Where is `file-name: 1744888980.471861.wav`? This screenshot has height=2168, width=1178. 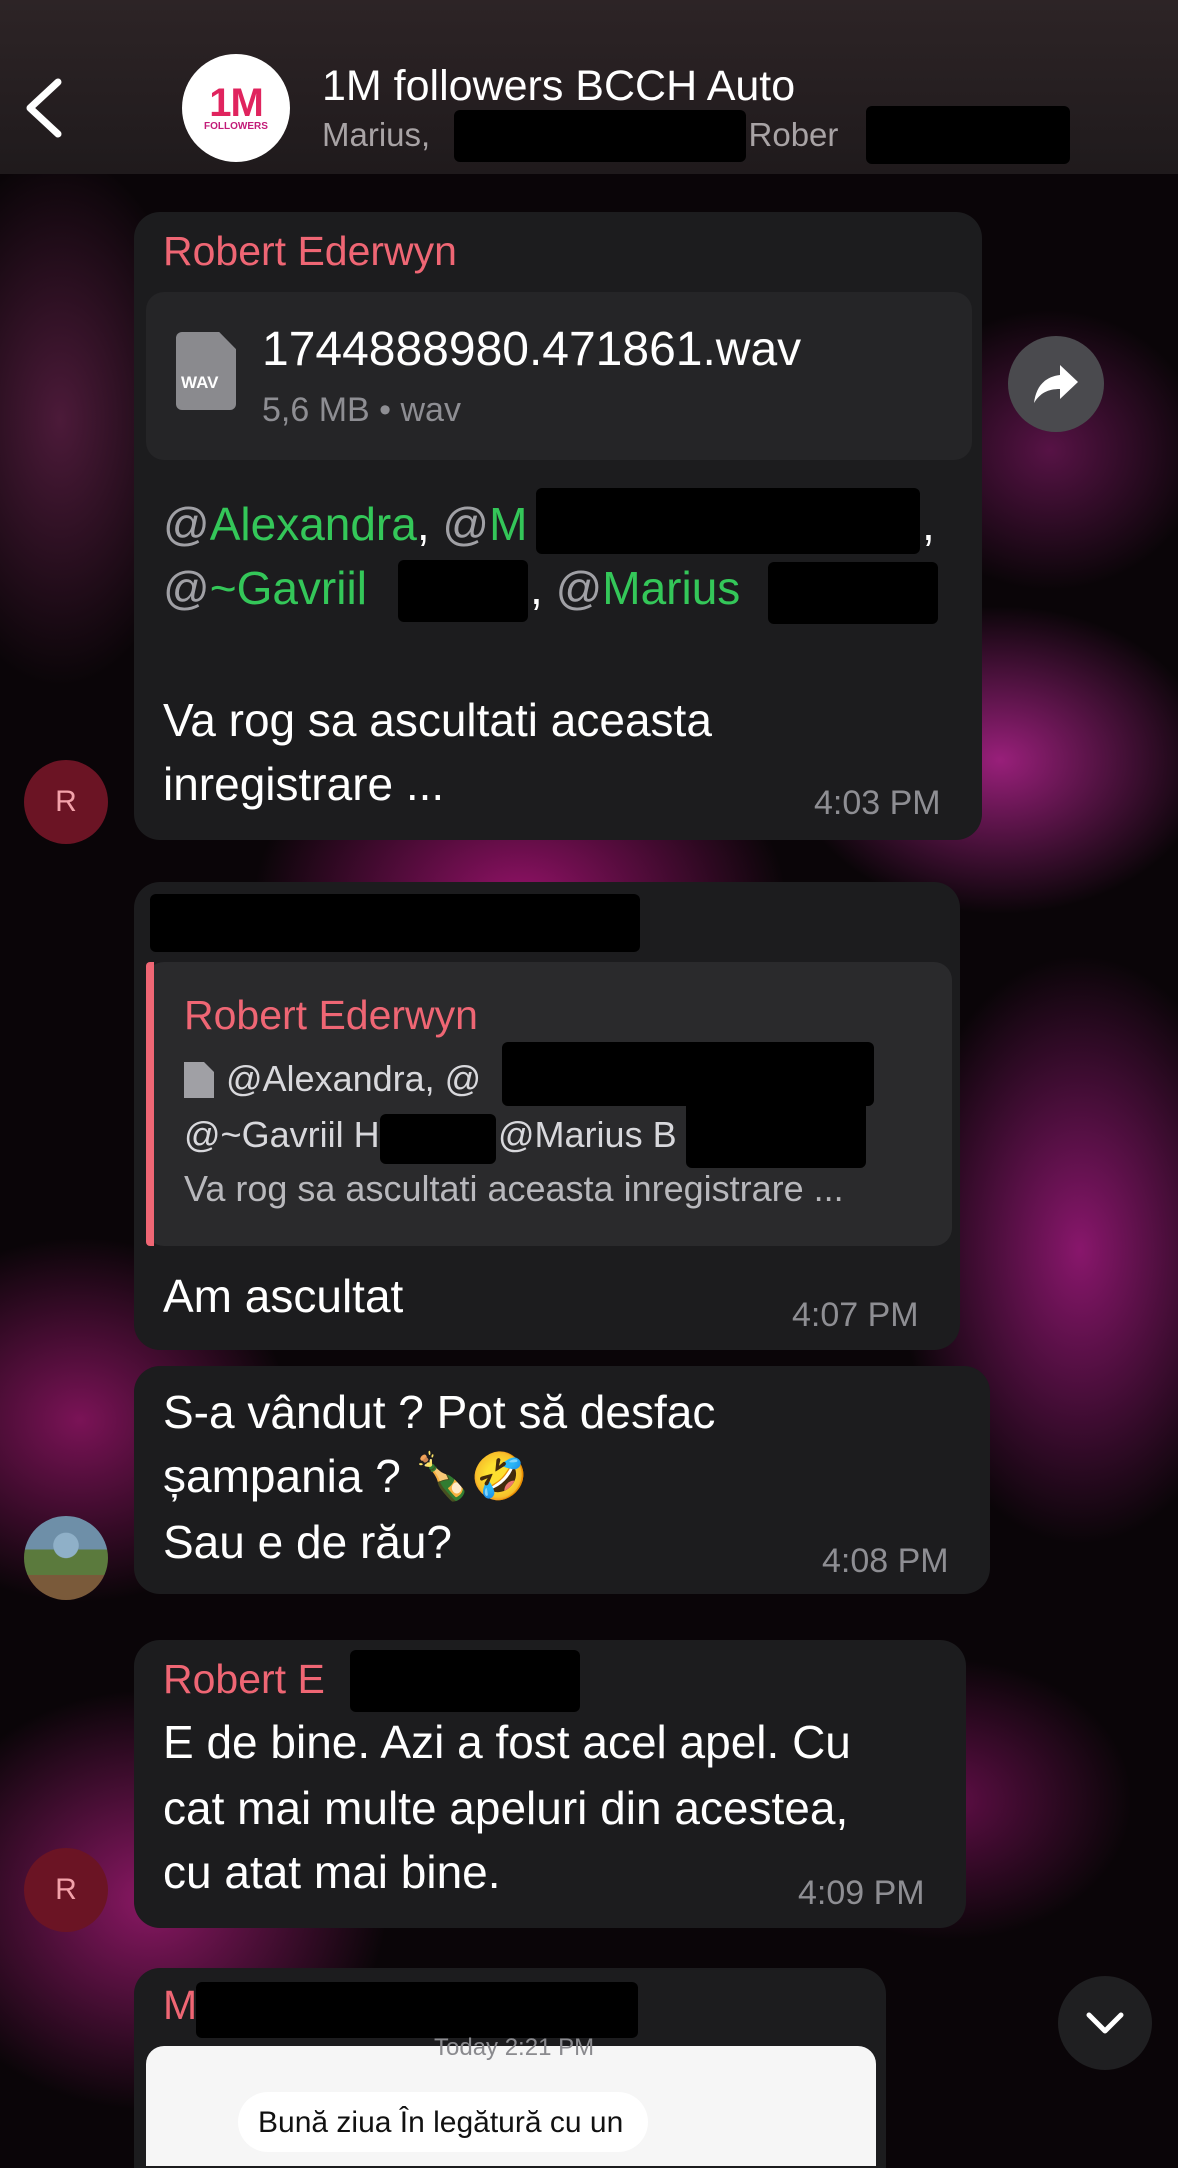 file-name: 1744888980.471861.wav is located at coordinates (532, 349).